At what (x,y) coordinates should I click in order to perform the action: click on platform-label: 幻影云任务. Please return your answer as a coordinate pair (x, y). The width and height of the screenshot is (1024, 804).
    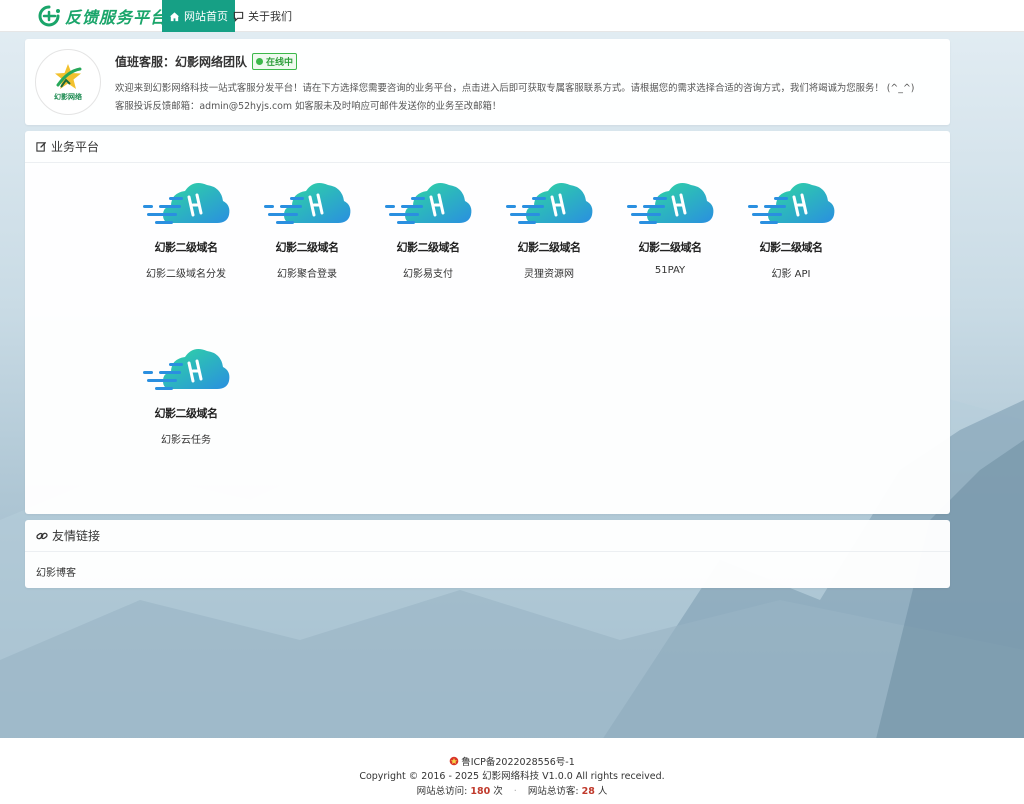
    Looking at the image, I should click on (186, 440).